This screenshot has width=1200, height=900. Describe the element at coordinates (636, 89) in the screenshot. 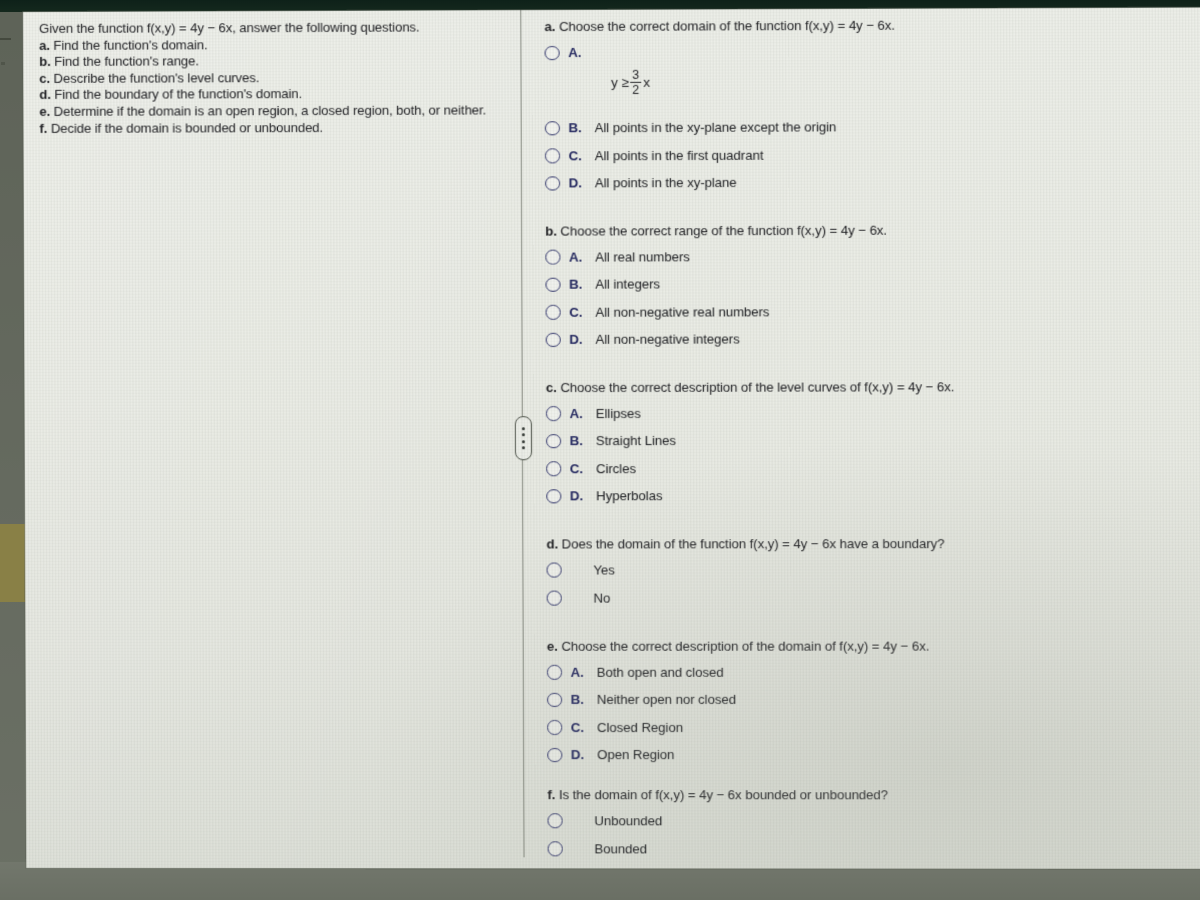

I see `fraction-denominator: 2` at that location.